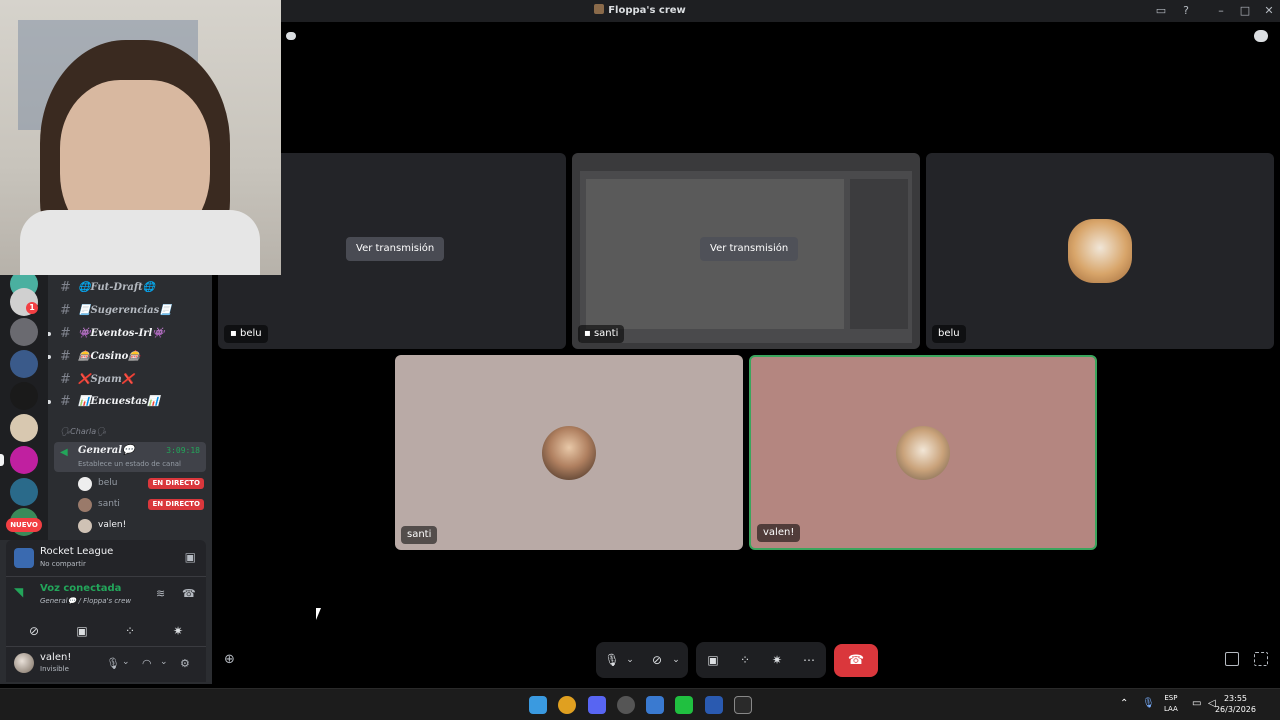 The height and width of the screenshot is (720, 1280). Describe the element at coordinates (143, 484) in the screenshot. I see `voice-user-belu: belu EN DIRECTO` at that location.